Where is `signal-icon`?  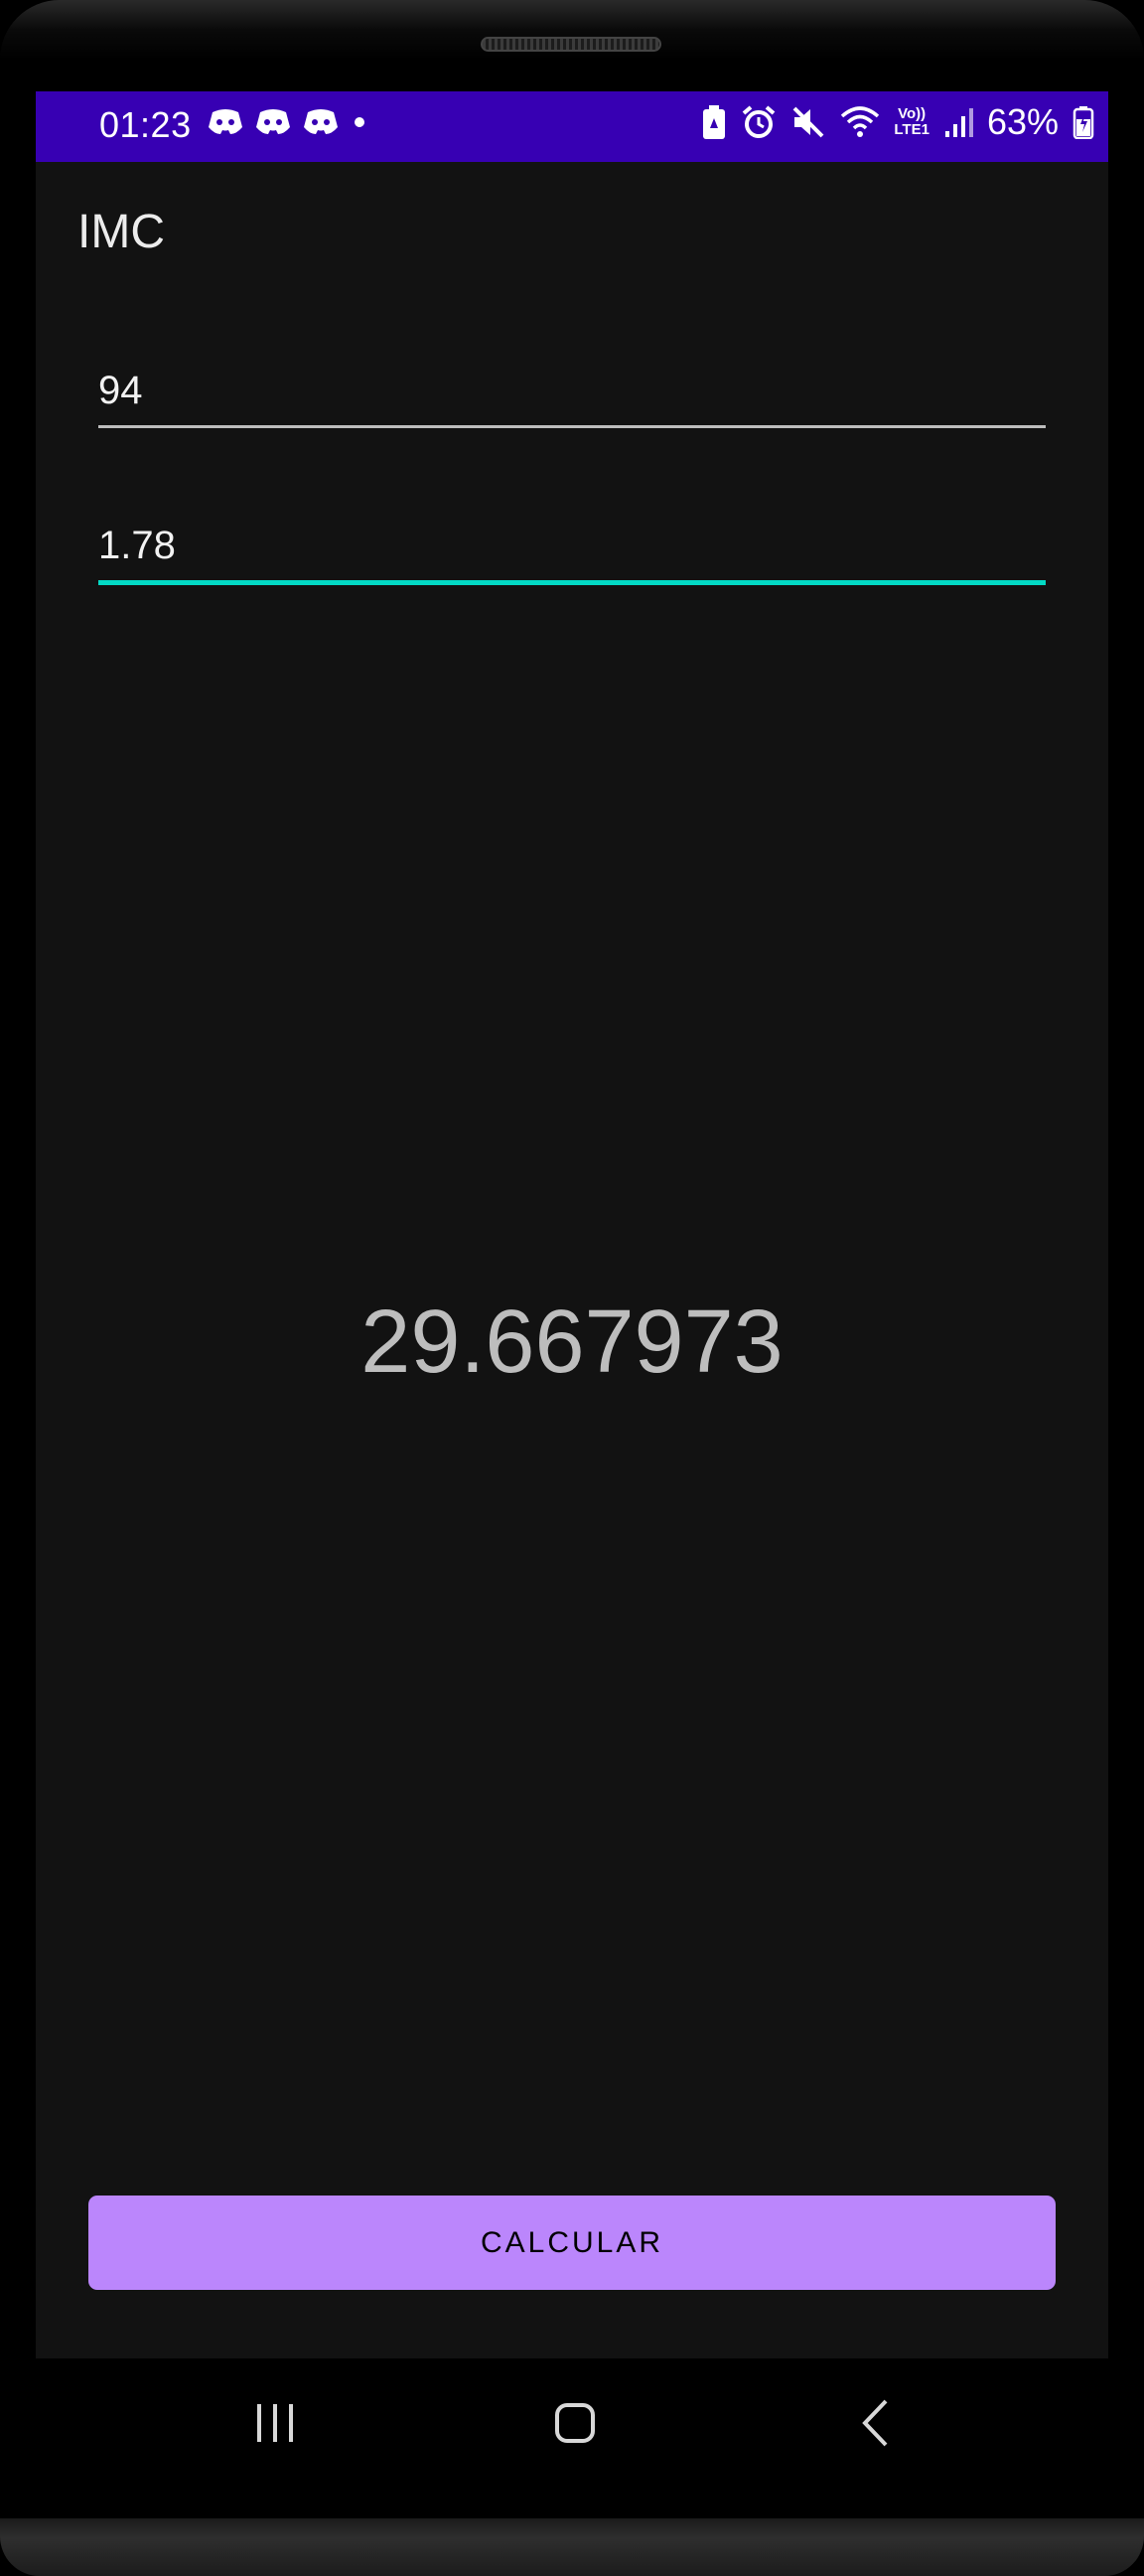 signal-icon is located at coordinates (958, 122).